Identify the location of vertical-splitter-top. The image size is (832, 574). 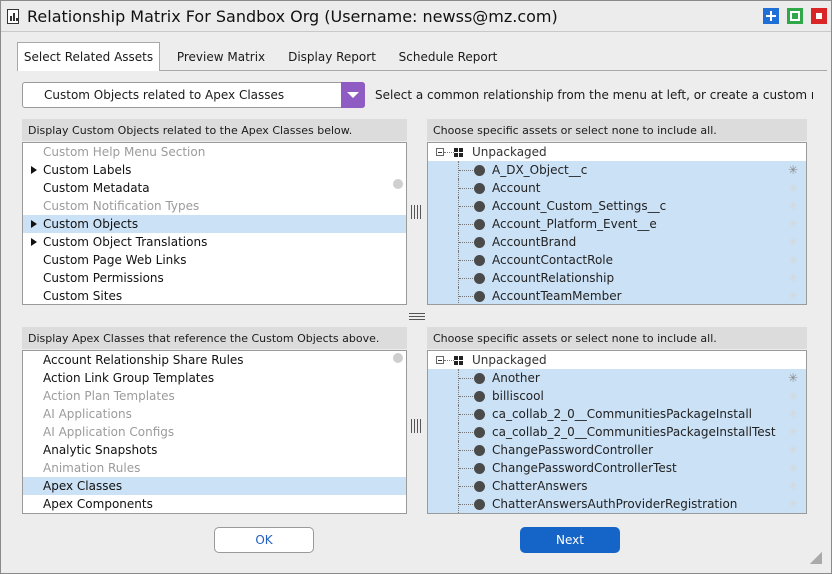
(417, 212).